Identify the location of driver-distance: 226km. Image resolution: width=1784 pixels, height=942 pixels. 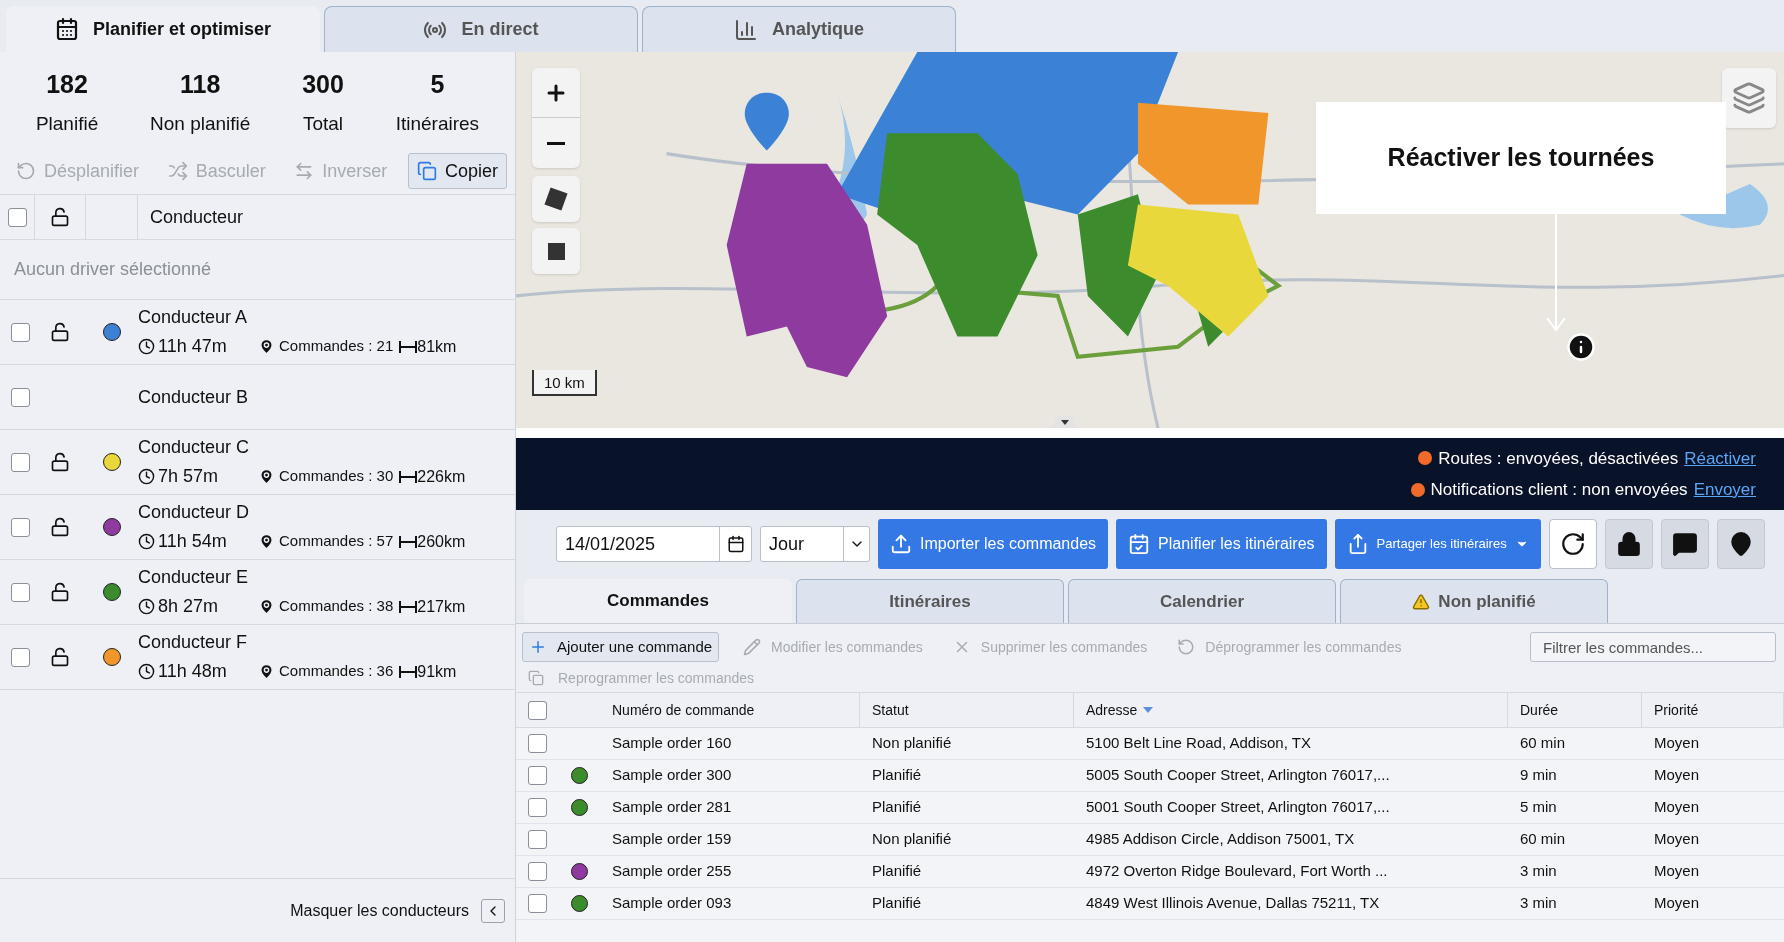
(441, 476).